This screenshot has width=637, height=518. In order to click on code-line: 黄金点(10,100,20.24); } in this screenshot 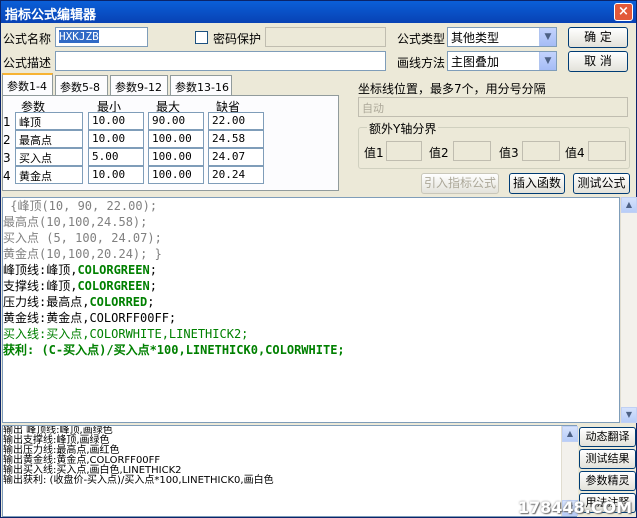, I will do `click(82, 254)`.